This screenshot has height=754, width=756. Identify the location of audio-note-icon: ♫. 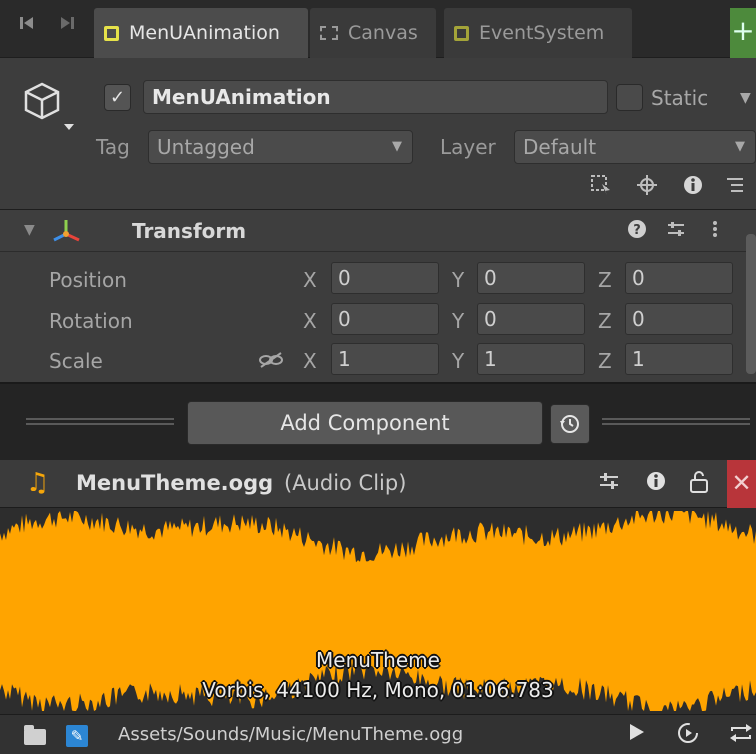
(38, 483).